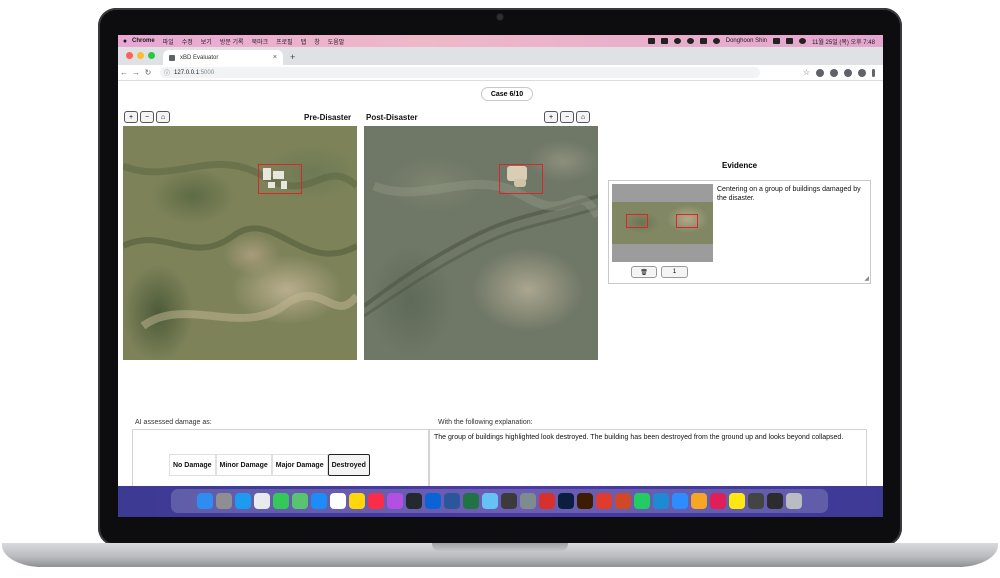  Describe the element at coordinates (664, 41) in the screenshot. I see `input-source-icon` at that location.